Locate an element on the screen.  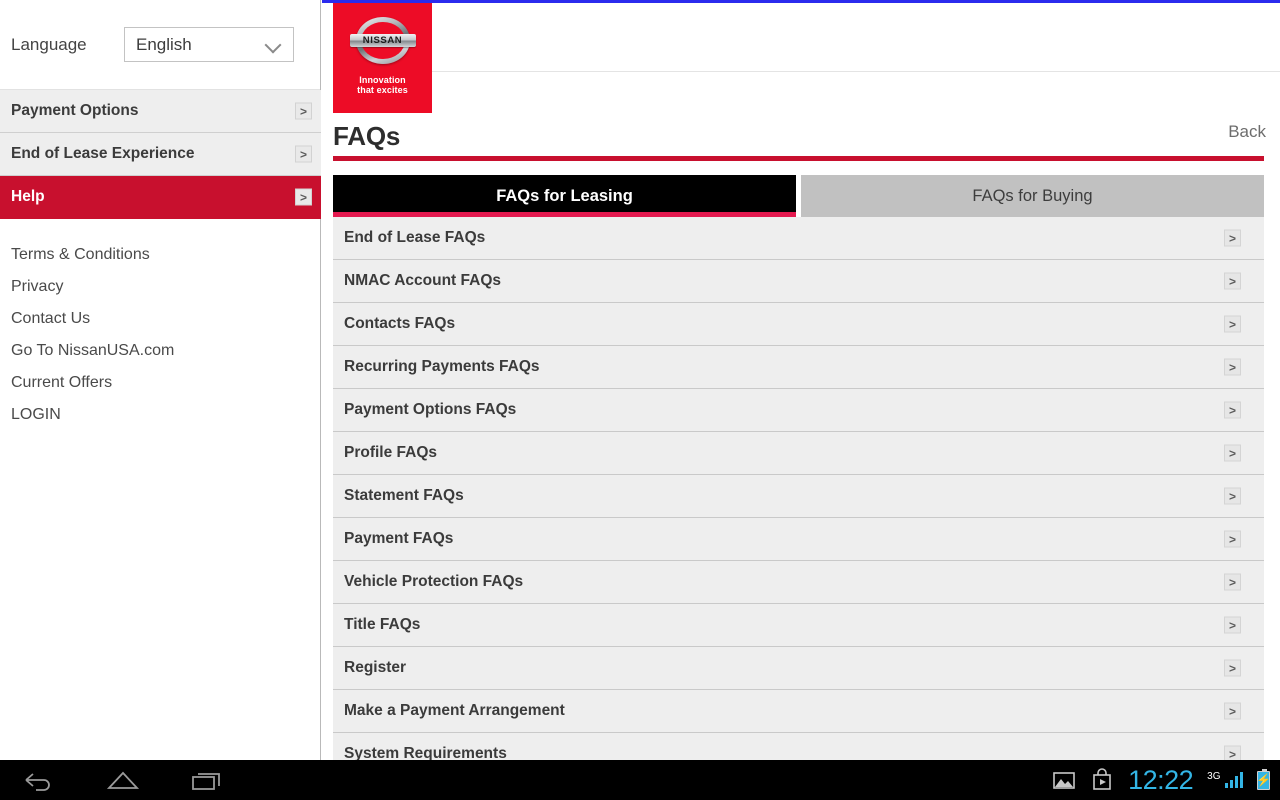
tab-label: FAQs for Buying is located at coordinates (1032, 195).